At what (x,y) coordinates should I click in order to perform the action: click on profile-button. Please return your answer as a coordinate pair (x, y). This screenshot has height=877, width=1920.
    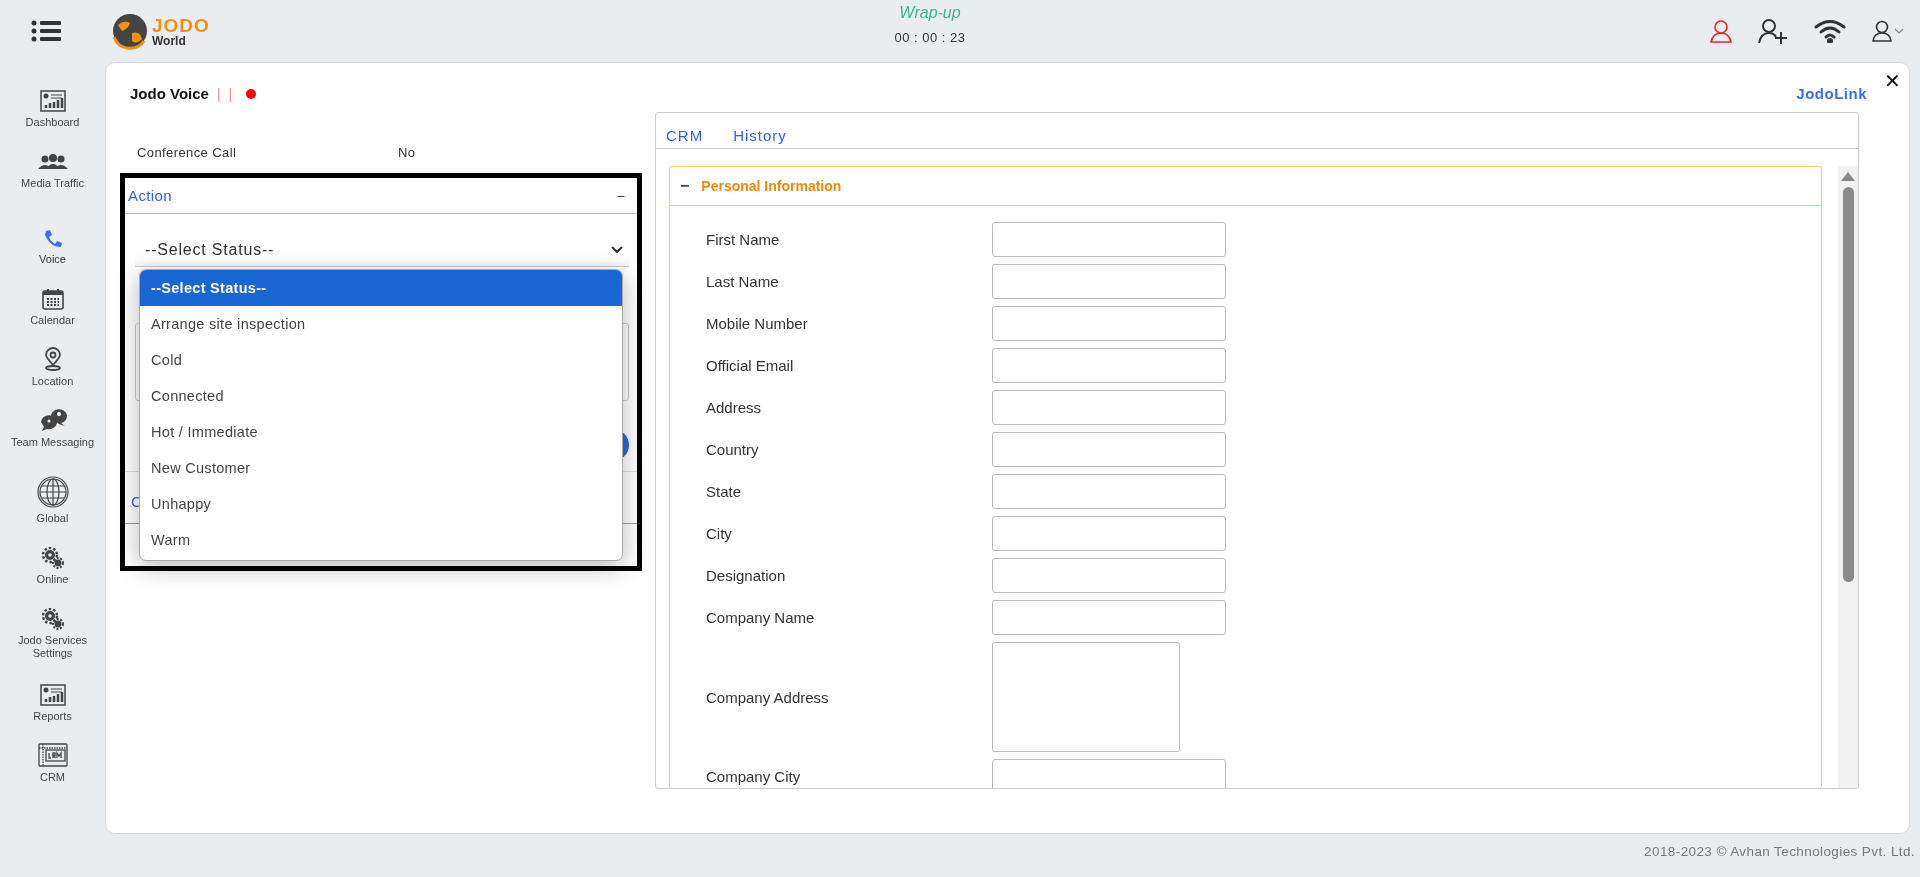
    Looking at the image, I should click on (1888, 31).